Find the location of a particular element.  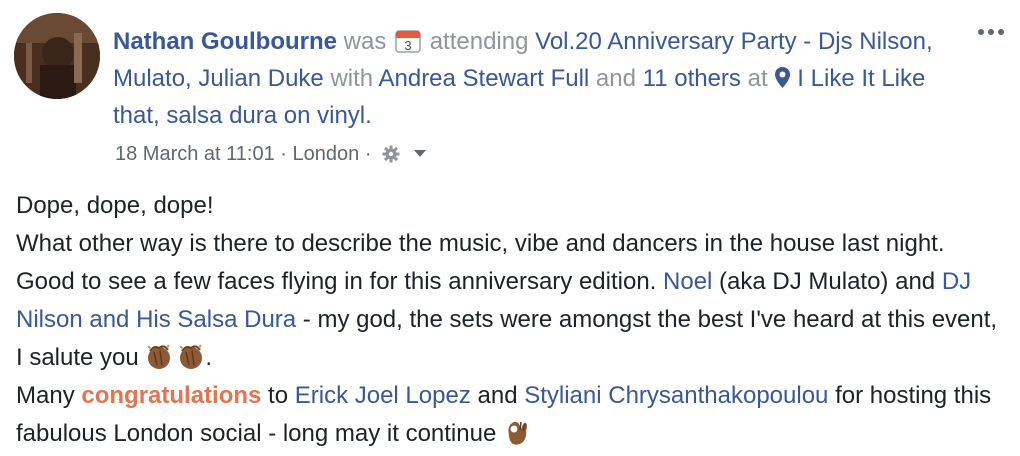

others-link: 11 others is located at coordinates (692, 78).